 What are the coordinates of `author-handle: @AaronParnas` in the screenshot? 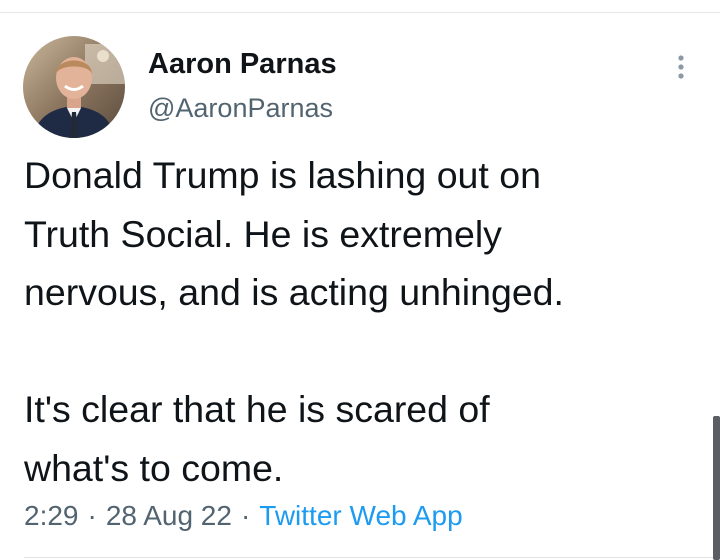 It's located at (242, 108).